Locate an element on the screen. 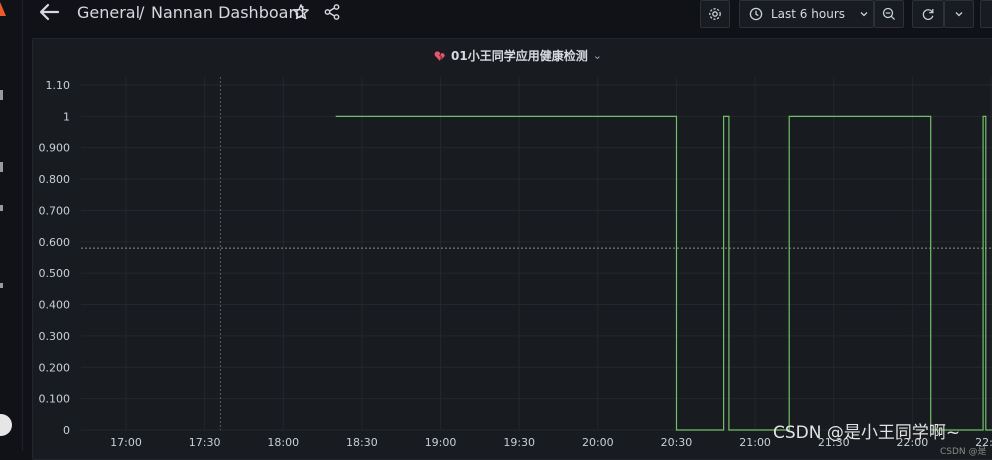 The image size is (992, 460). watermark: CSDN @是小王同学啊~ is located at coordinates (866, 430).